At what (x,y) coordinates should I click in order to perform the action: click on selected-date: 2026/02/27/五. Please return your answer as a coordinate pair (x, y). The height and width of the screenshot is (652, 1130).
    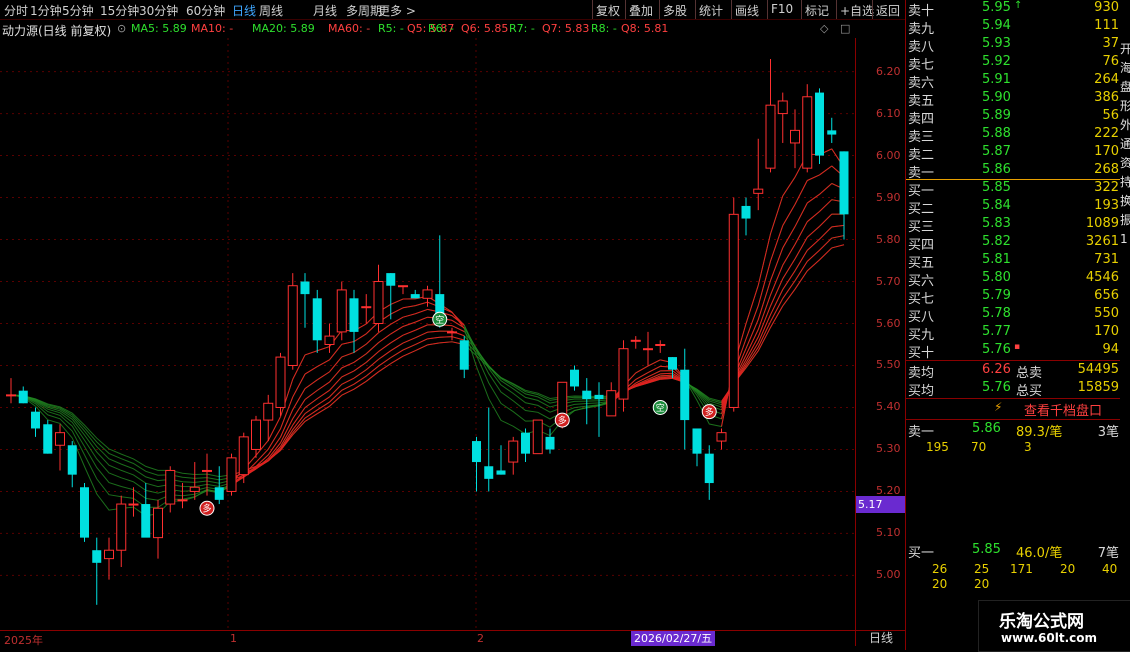
    Looking at the image, I should click on (673, 638).